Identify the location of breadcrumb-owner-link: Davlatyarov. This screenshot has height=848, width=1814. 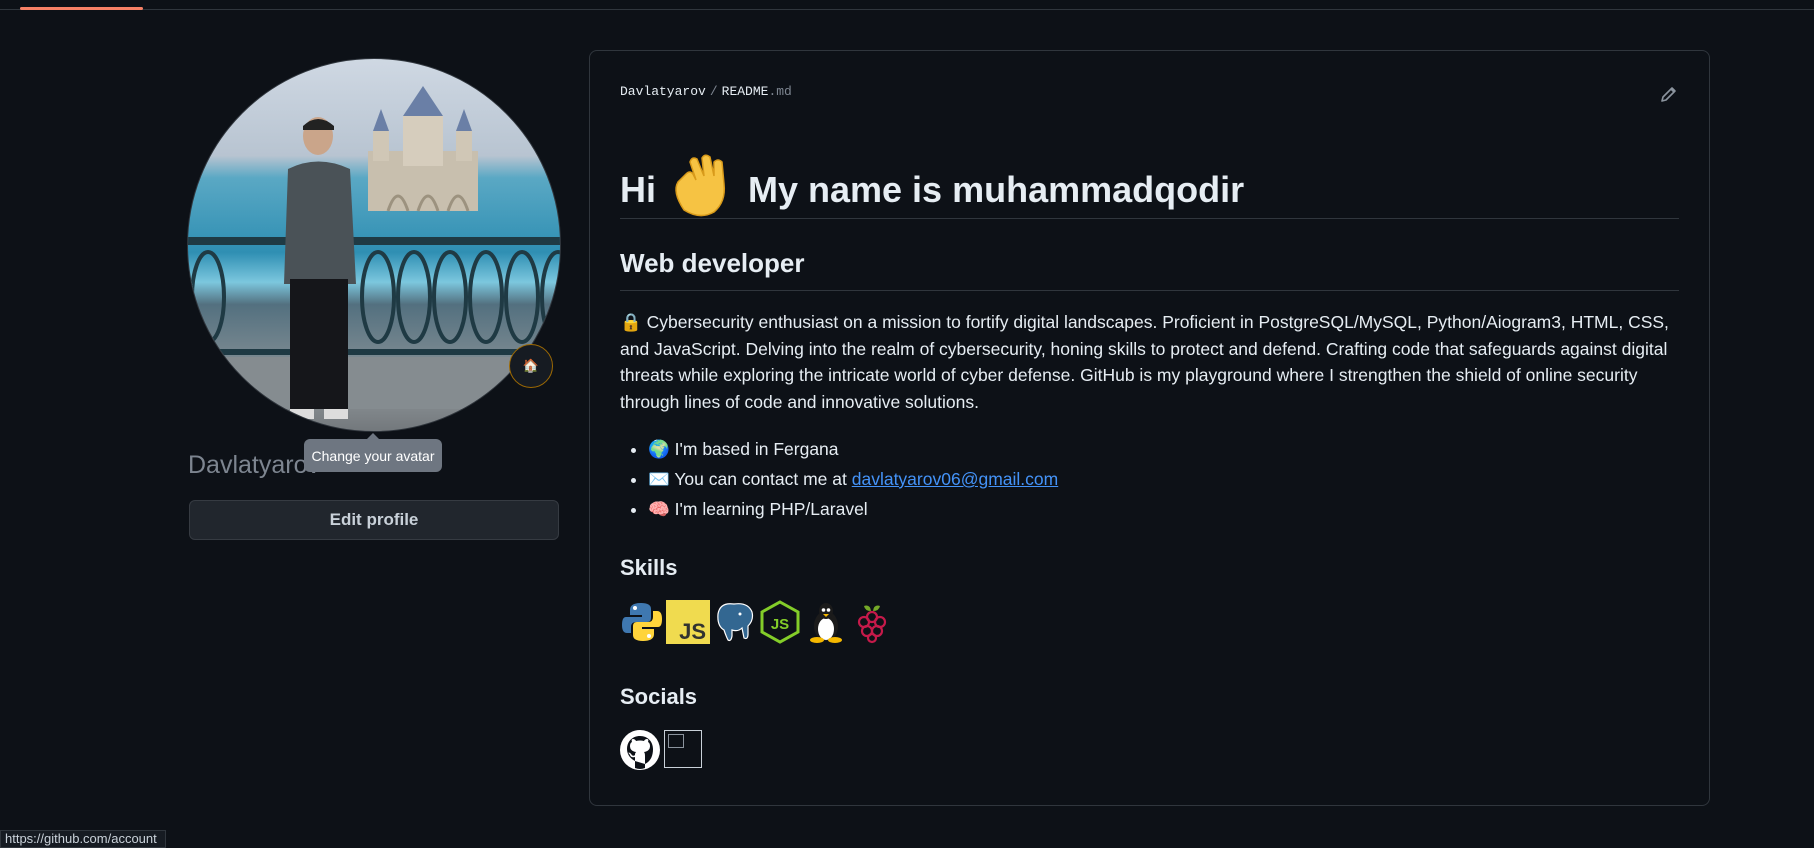
(663, 91).